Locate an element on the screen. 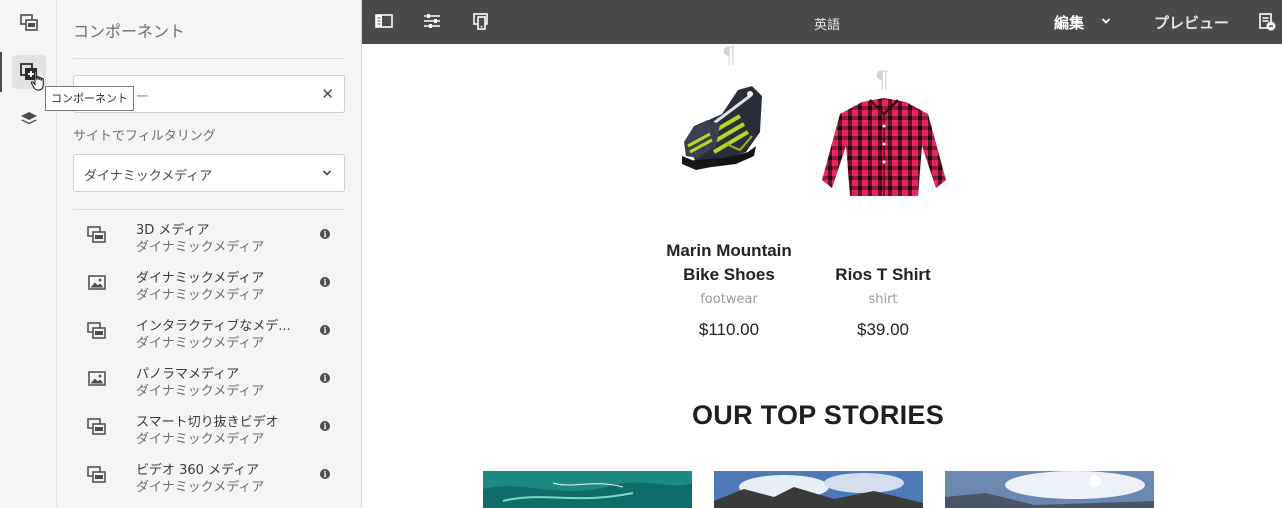 Image resolution: width=1282 pixels, height=508 pixels. product-name: Marin Mountain Bike Shoes is located at coordinates (729, 263).